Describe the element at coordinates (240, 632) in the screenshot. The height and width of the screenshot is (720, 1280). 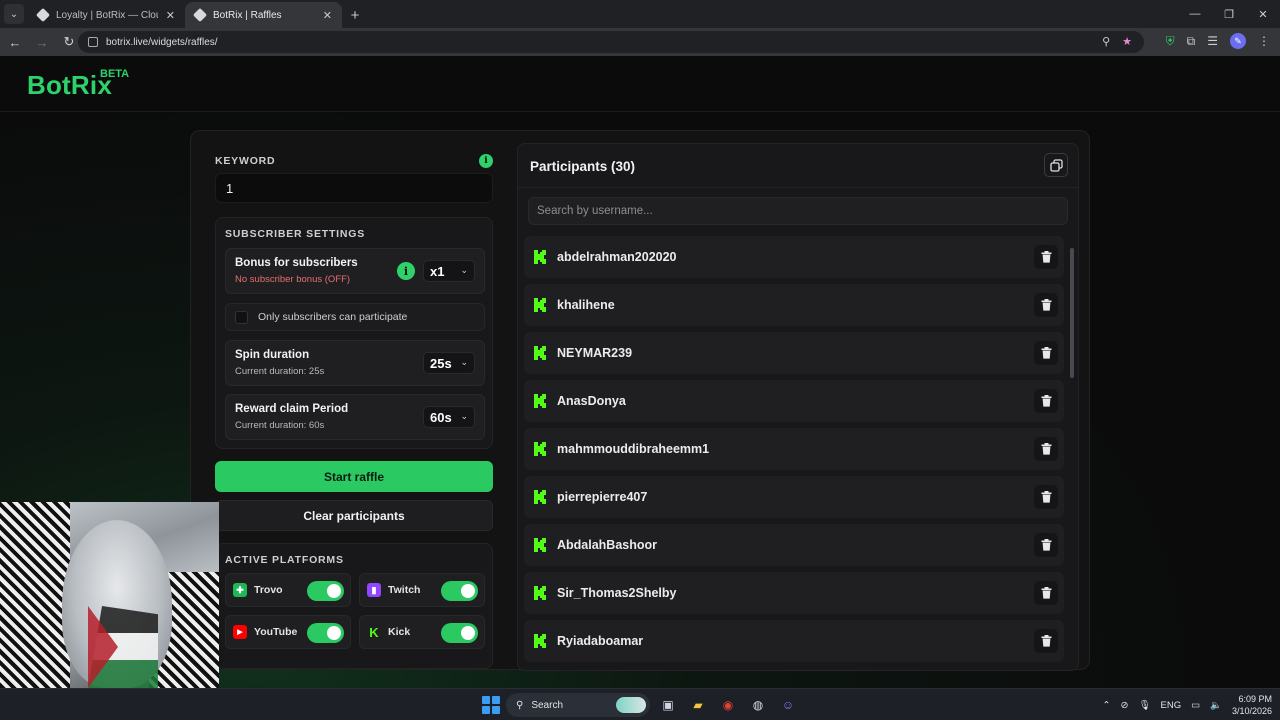
I see `youtube-icon: ▶` at that location.